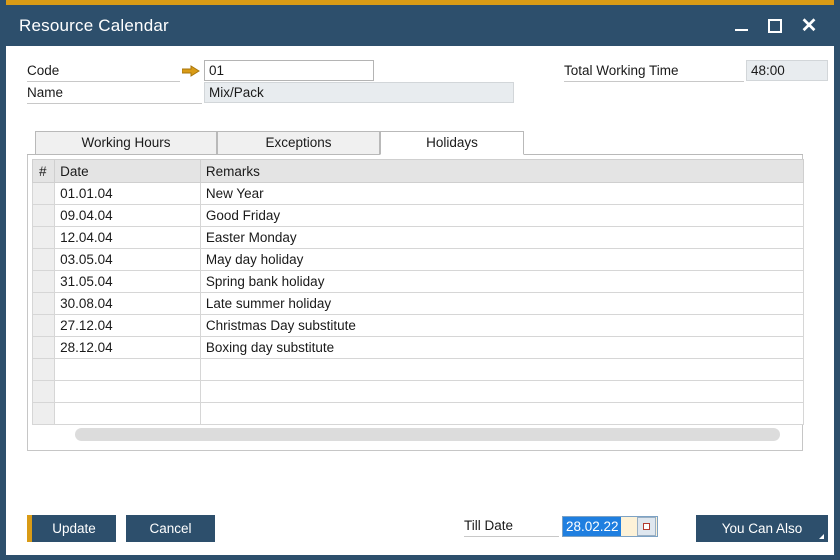 The image size is (840, 560). Describe the element at coordinates (420, 2) in the screenshot. I see `window-top-accent` at that location.